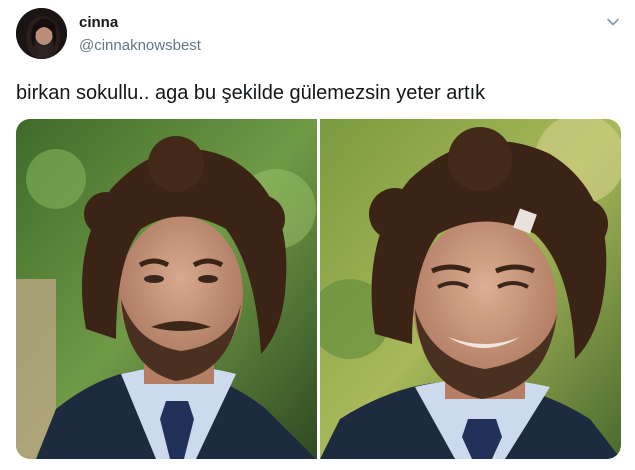 The width and height of the screenshot is (635, 470). What do you see at coordinates (140, 46) in the screenshot?
I see `user-handle: @cinnaknowsbest` at bounding box center [140, 46].